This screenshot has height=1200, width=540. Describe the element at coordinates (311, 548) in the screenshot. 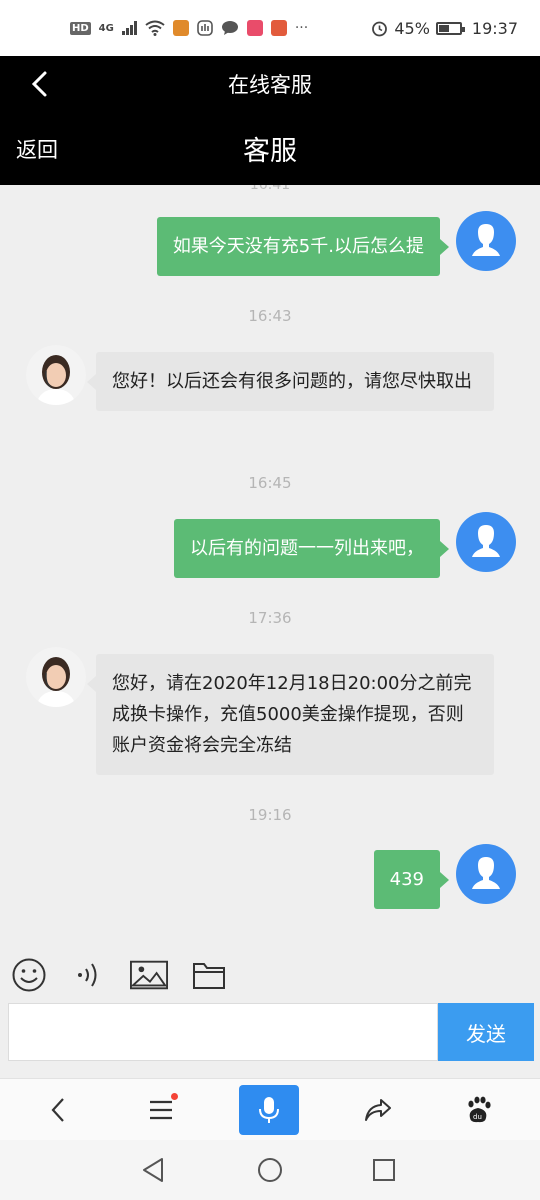

I see `message-bubble-sent: 以后有的问题一一列出来吧，` at that location.